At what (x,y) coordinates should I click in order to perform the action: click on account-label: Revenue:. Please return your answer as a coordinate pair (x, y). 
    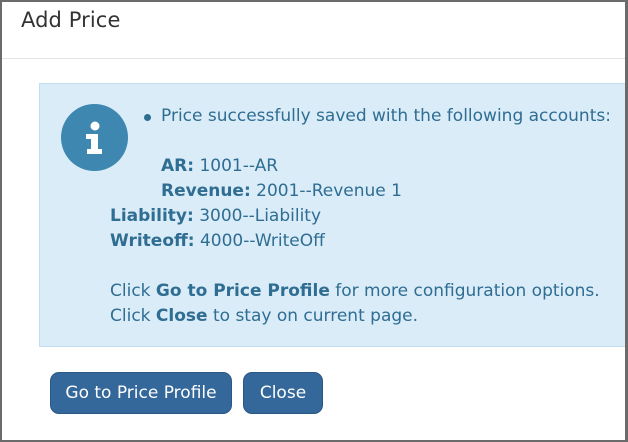
    Looking at the image, I should click on (206, 191).